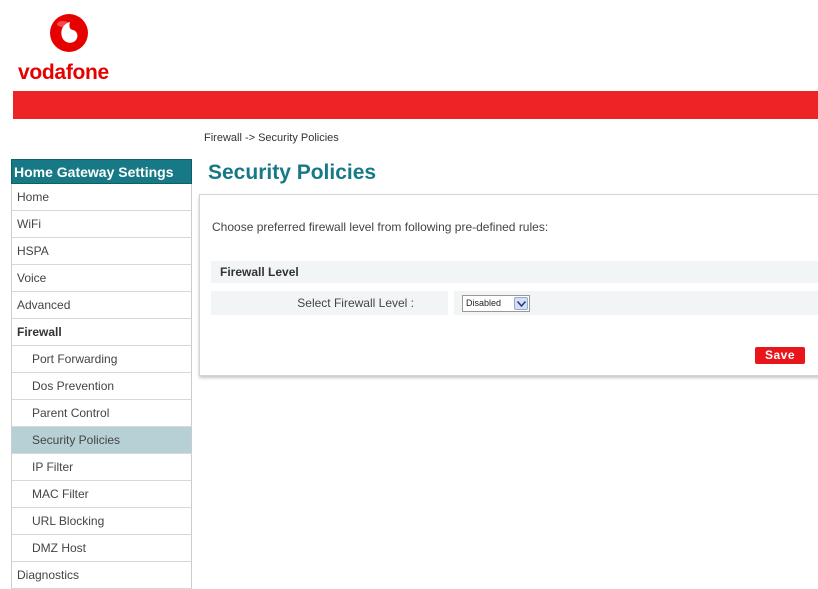  I want to click on sidebar-item-dos-prevention: Dos Prevention, so click(101, 386).